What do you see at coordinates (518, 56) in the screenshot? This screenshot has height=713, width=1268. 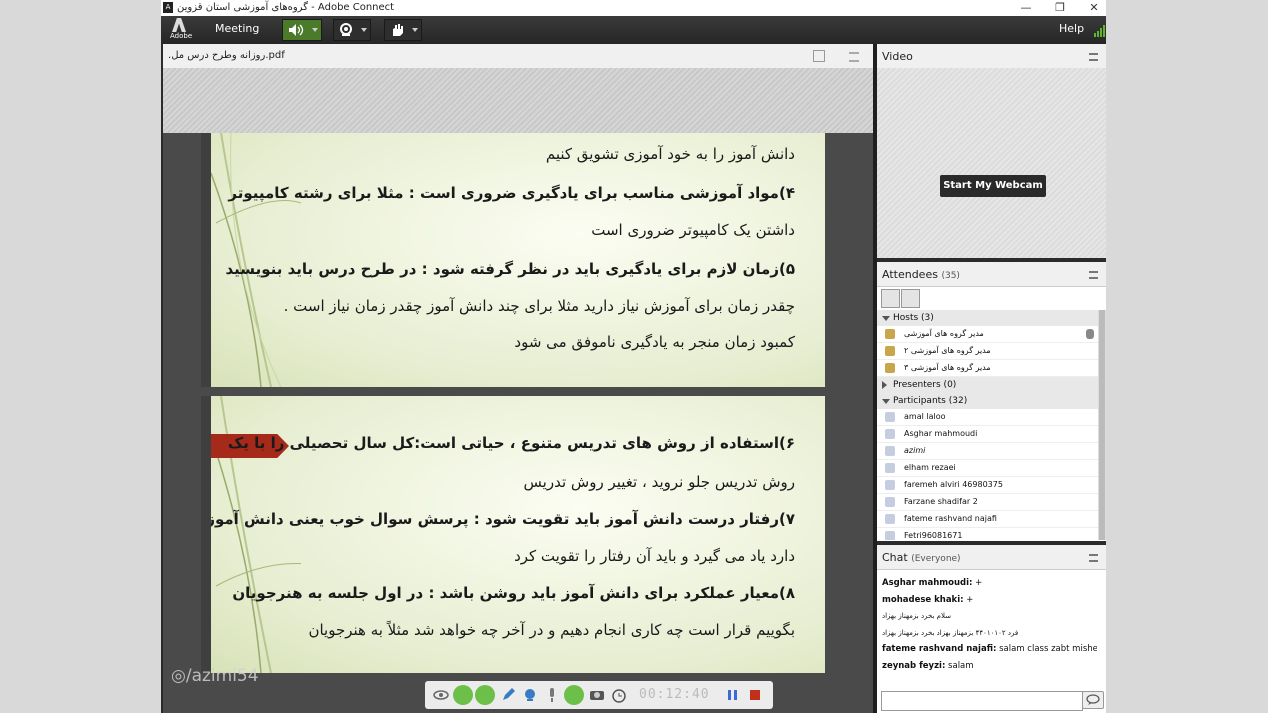 I see `share-pod-header: .روزانه وطرح درس مل.pdf` at bounding box center [518, 56].